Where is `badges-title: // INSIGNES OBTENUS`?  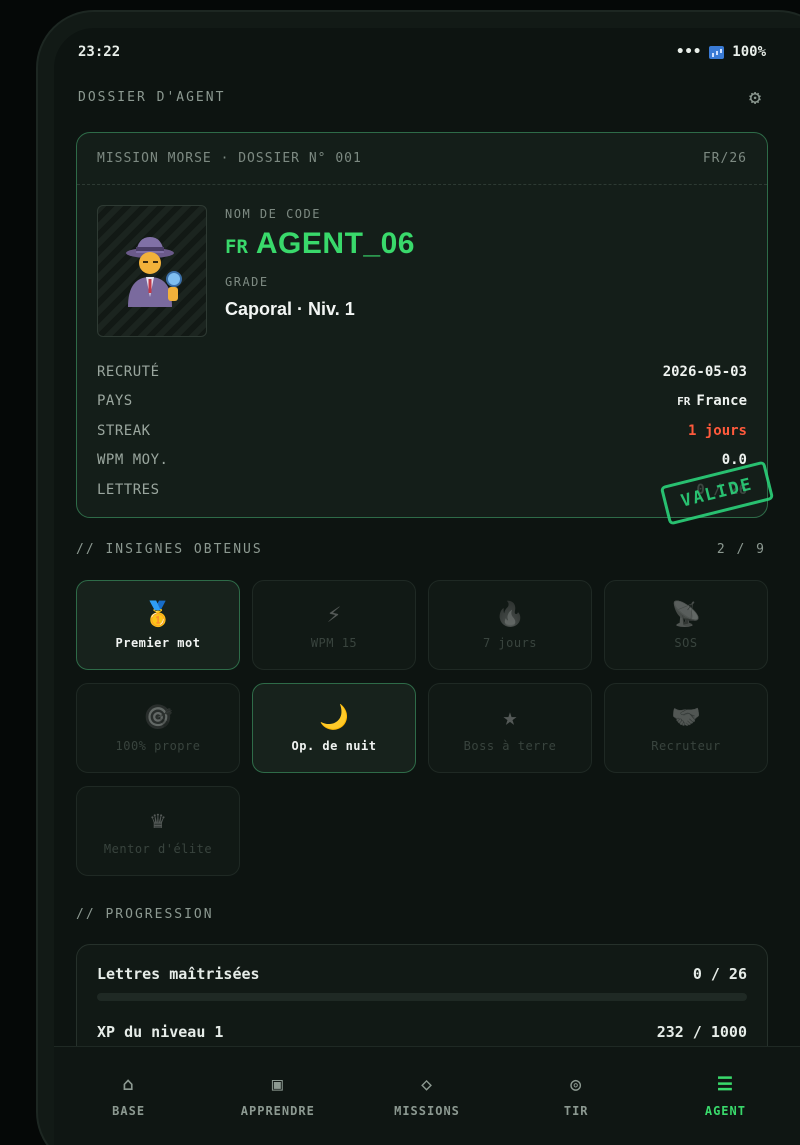 badges-title: // INSIGNES OBTENUS is located at coordinates (169, 549).